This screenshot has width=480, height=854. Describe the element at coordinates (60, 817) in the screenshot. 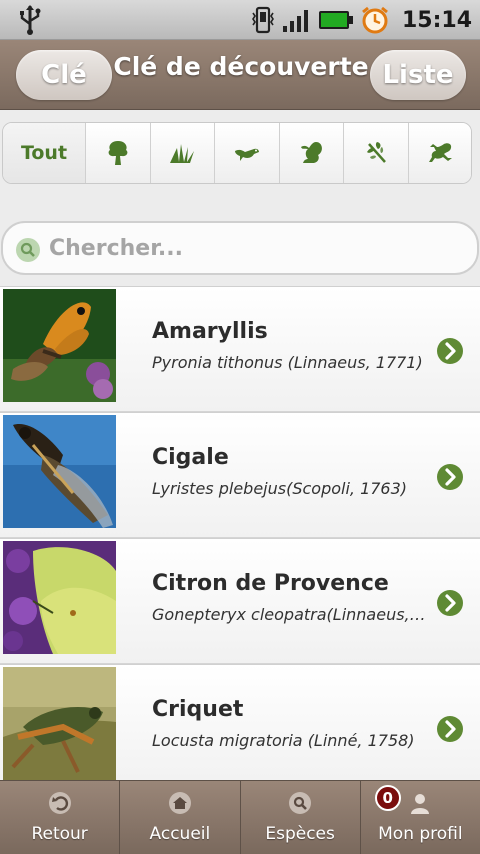

I see `nav-retour: Retour` at that location.